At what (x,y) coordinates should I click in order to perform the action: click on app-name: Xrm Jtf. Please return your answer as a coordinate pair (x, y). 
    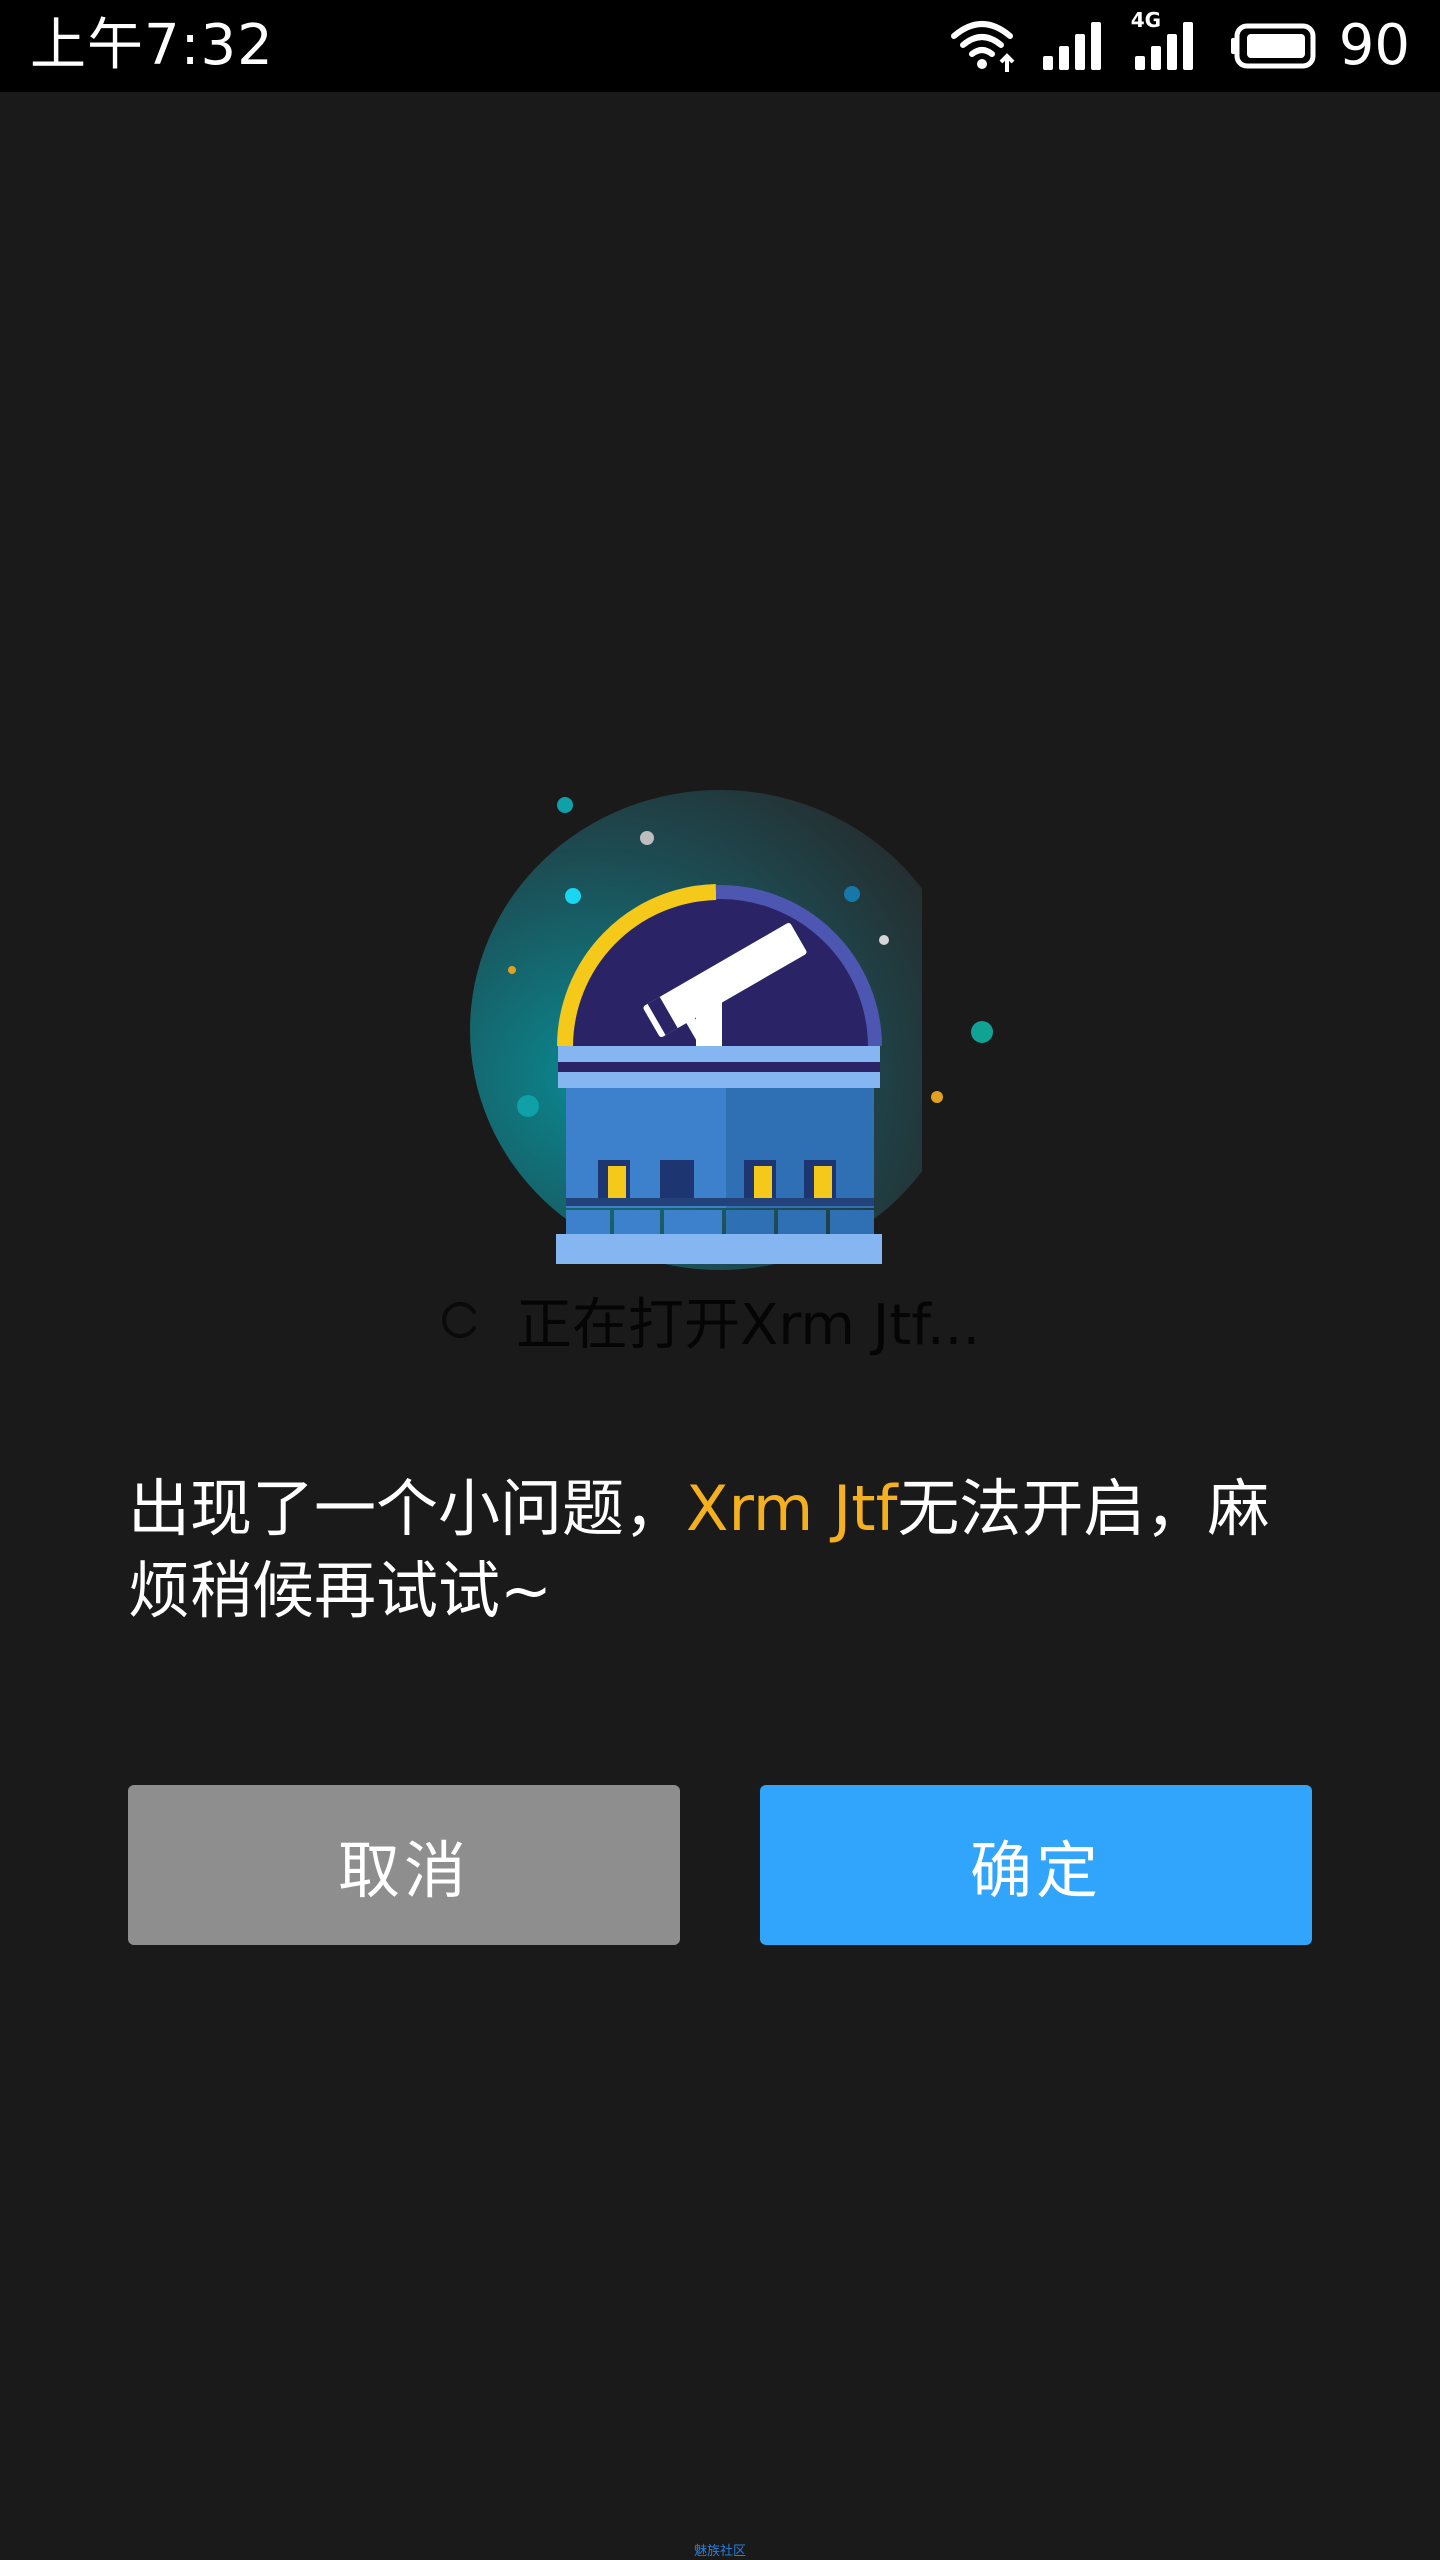
    Looking at the image, I should click on (792, 1508).